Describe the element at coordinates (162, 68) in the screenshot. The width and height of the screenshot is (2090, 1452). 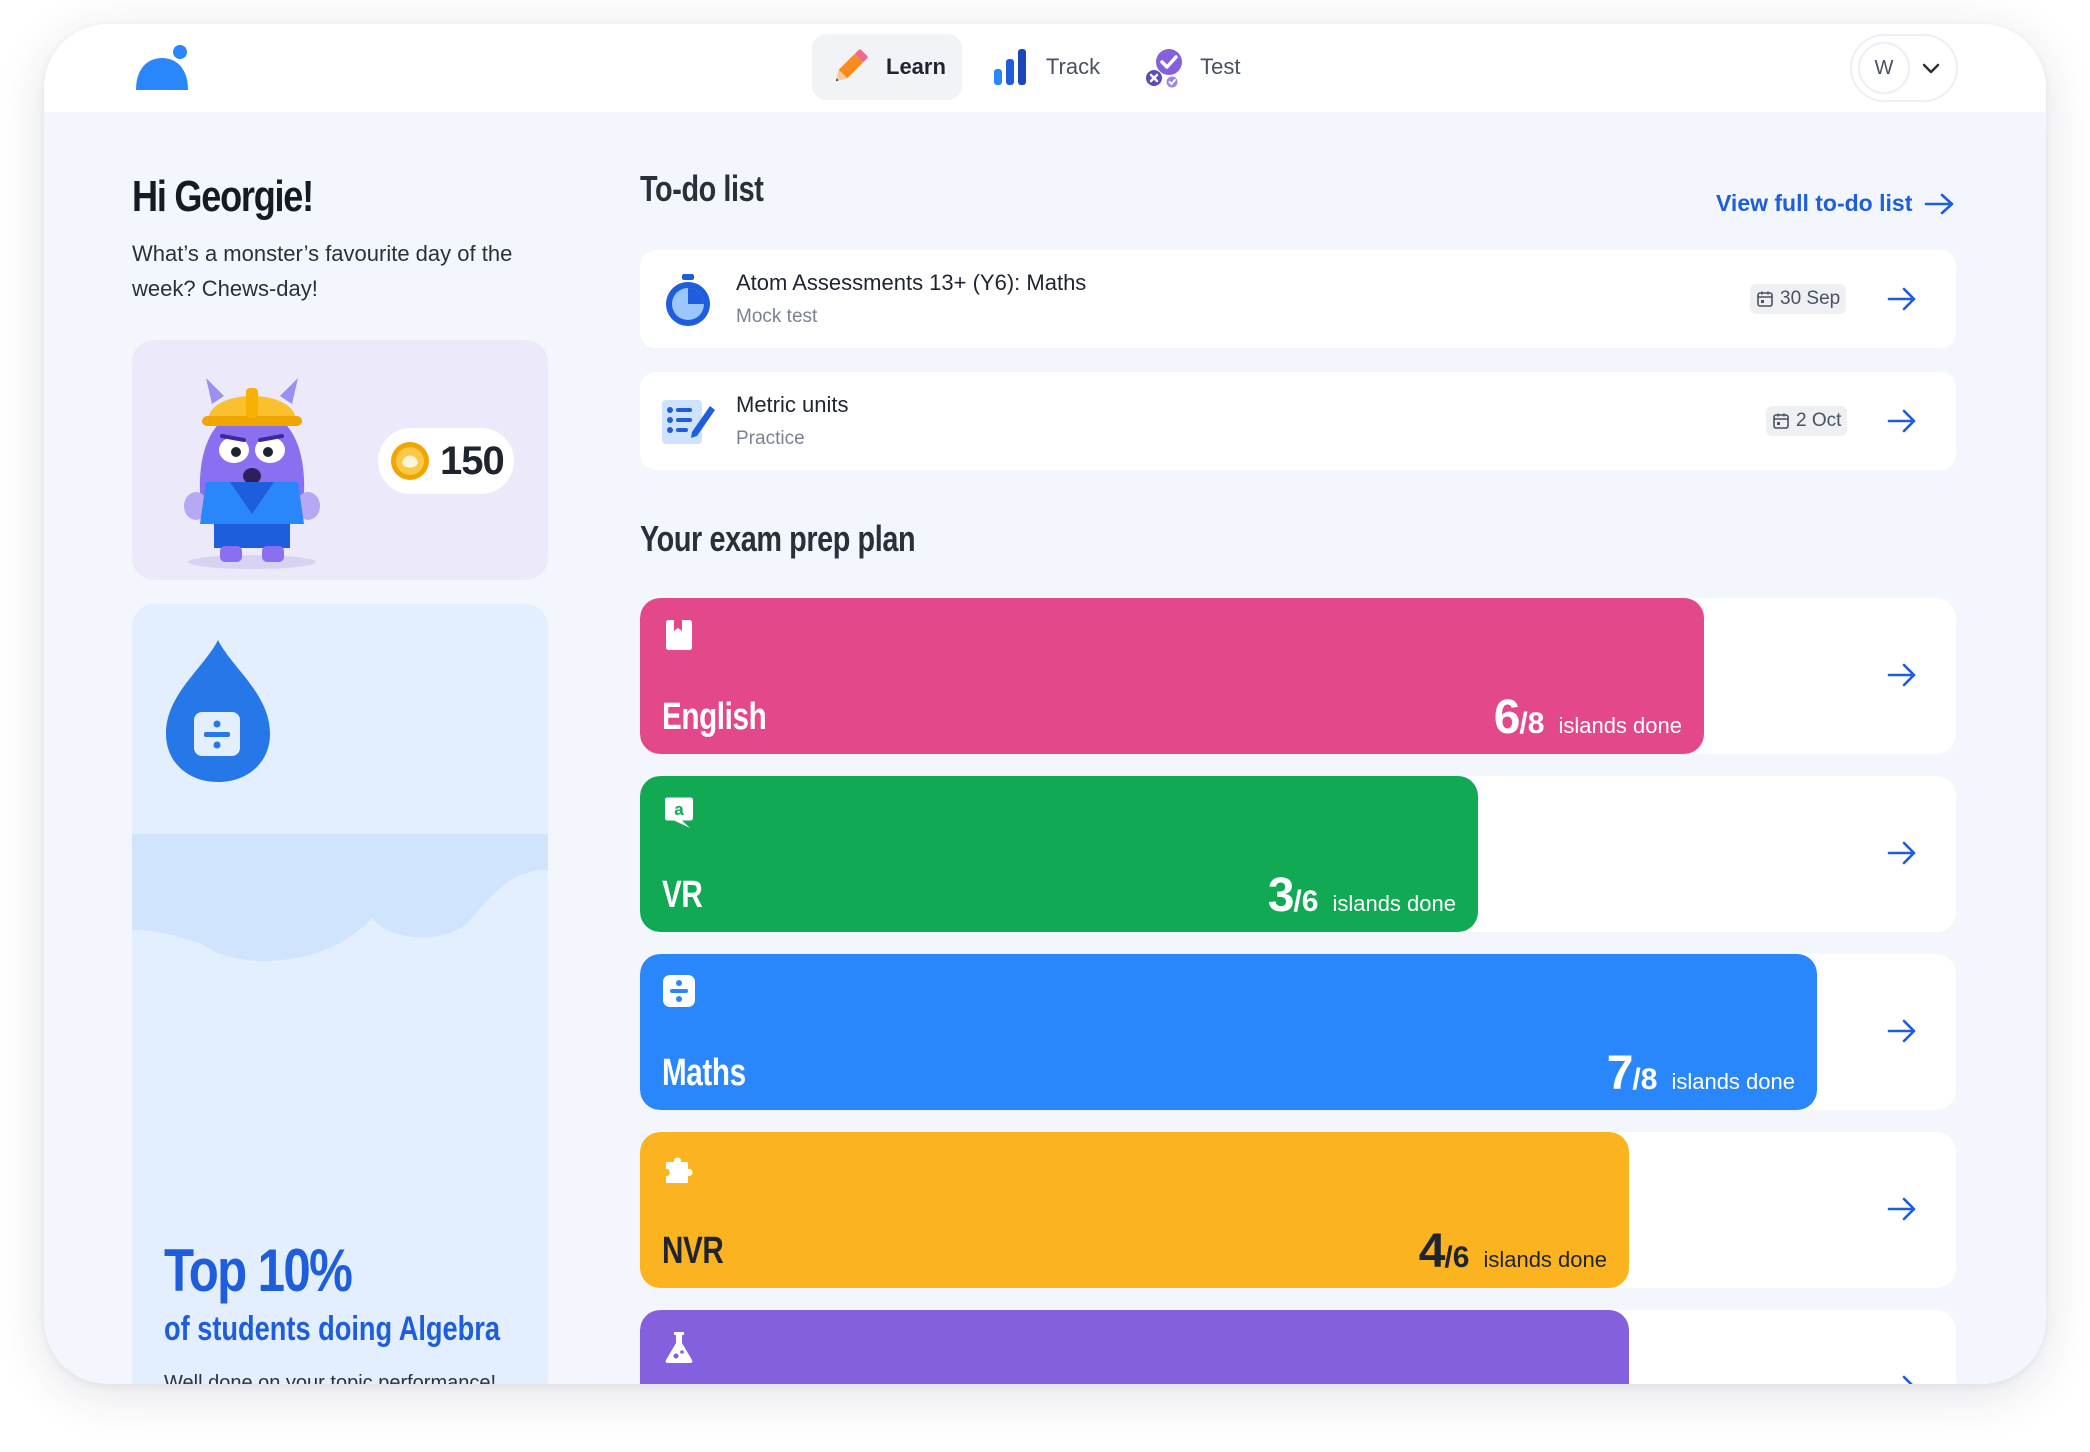
I see `app-logo` at that location.